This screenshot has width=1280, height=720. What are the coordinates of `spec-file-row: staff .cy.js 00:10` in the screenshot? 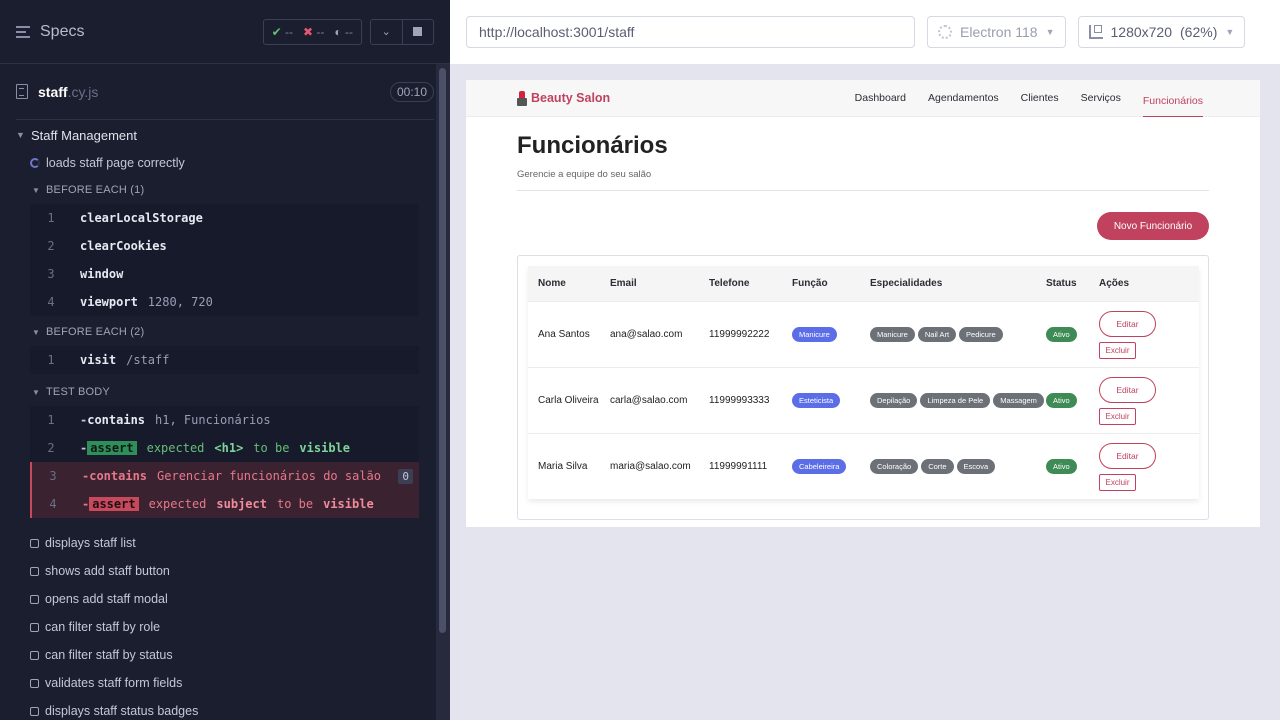 It's located at (225, 92).